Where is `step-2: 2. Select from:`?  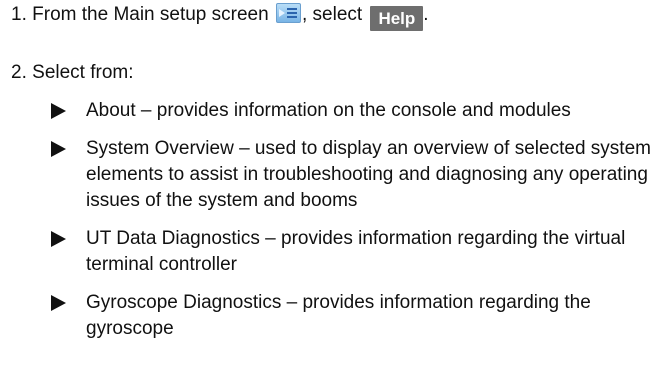
step-2: 2. Select from: is located at coordinates (72, 73).